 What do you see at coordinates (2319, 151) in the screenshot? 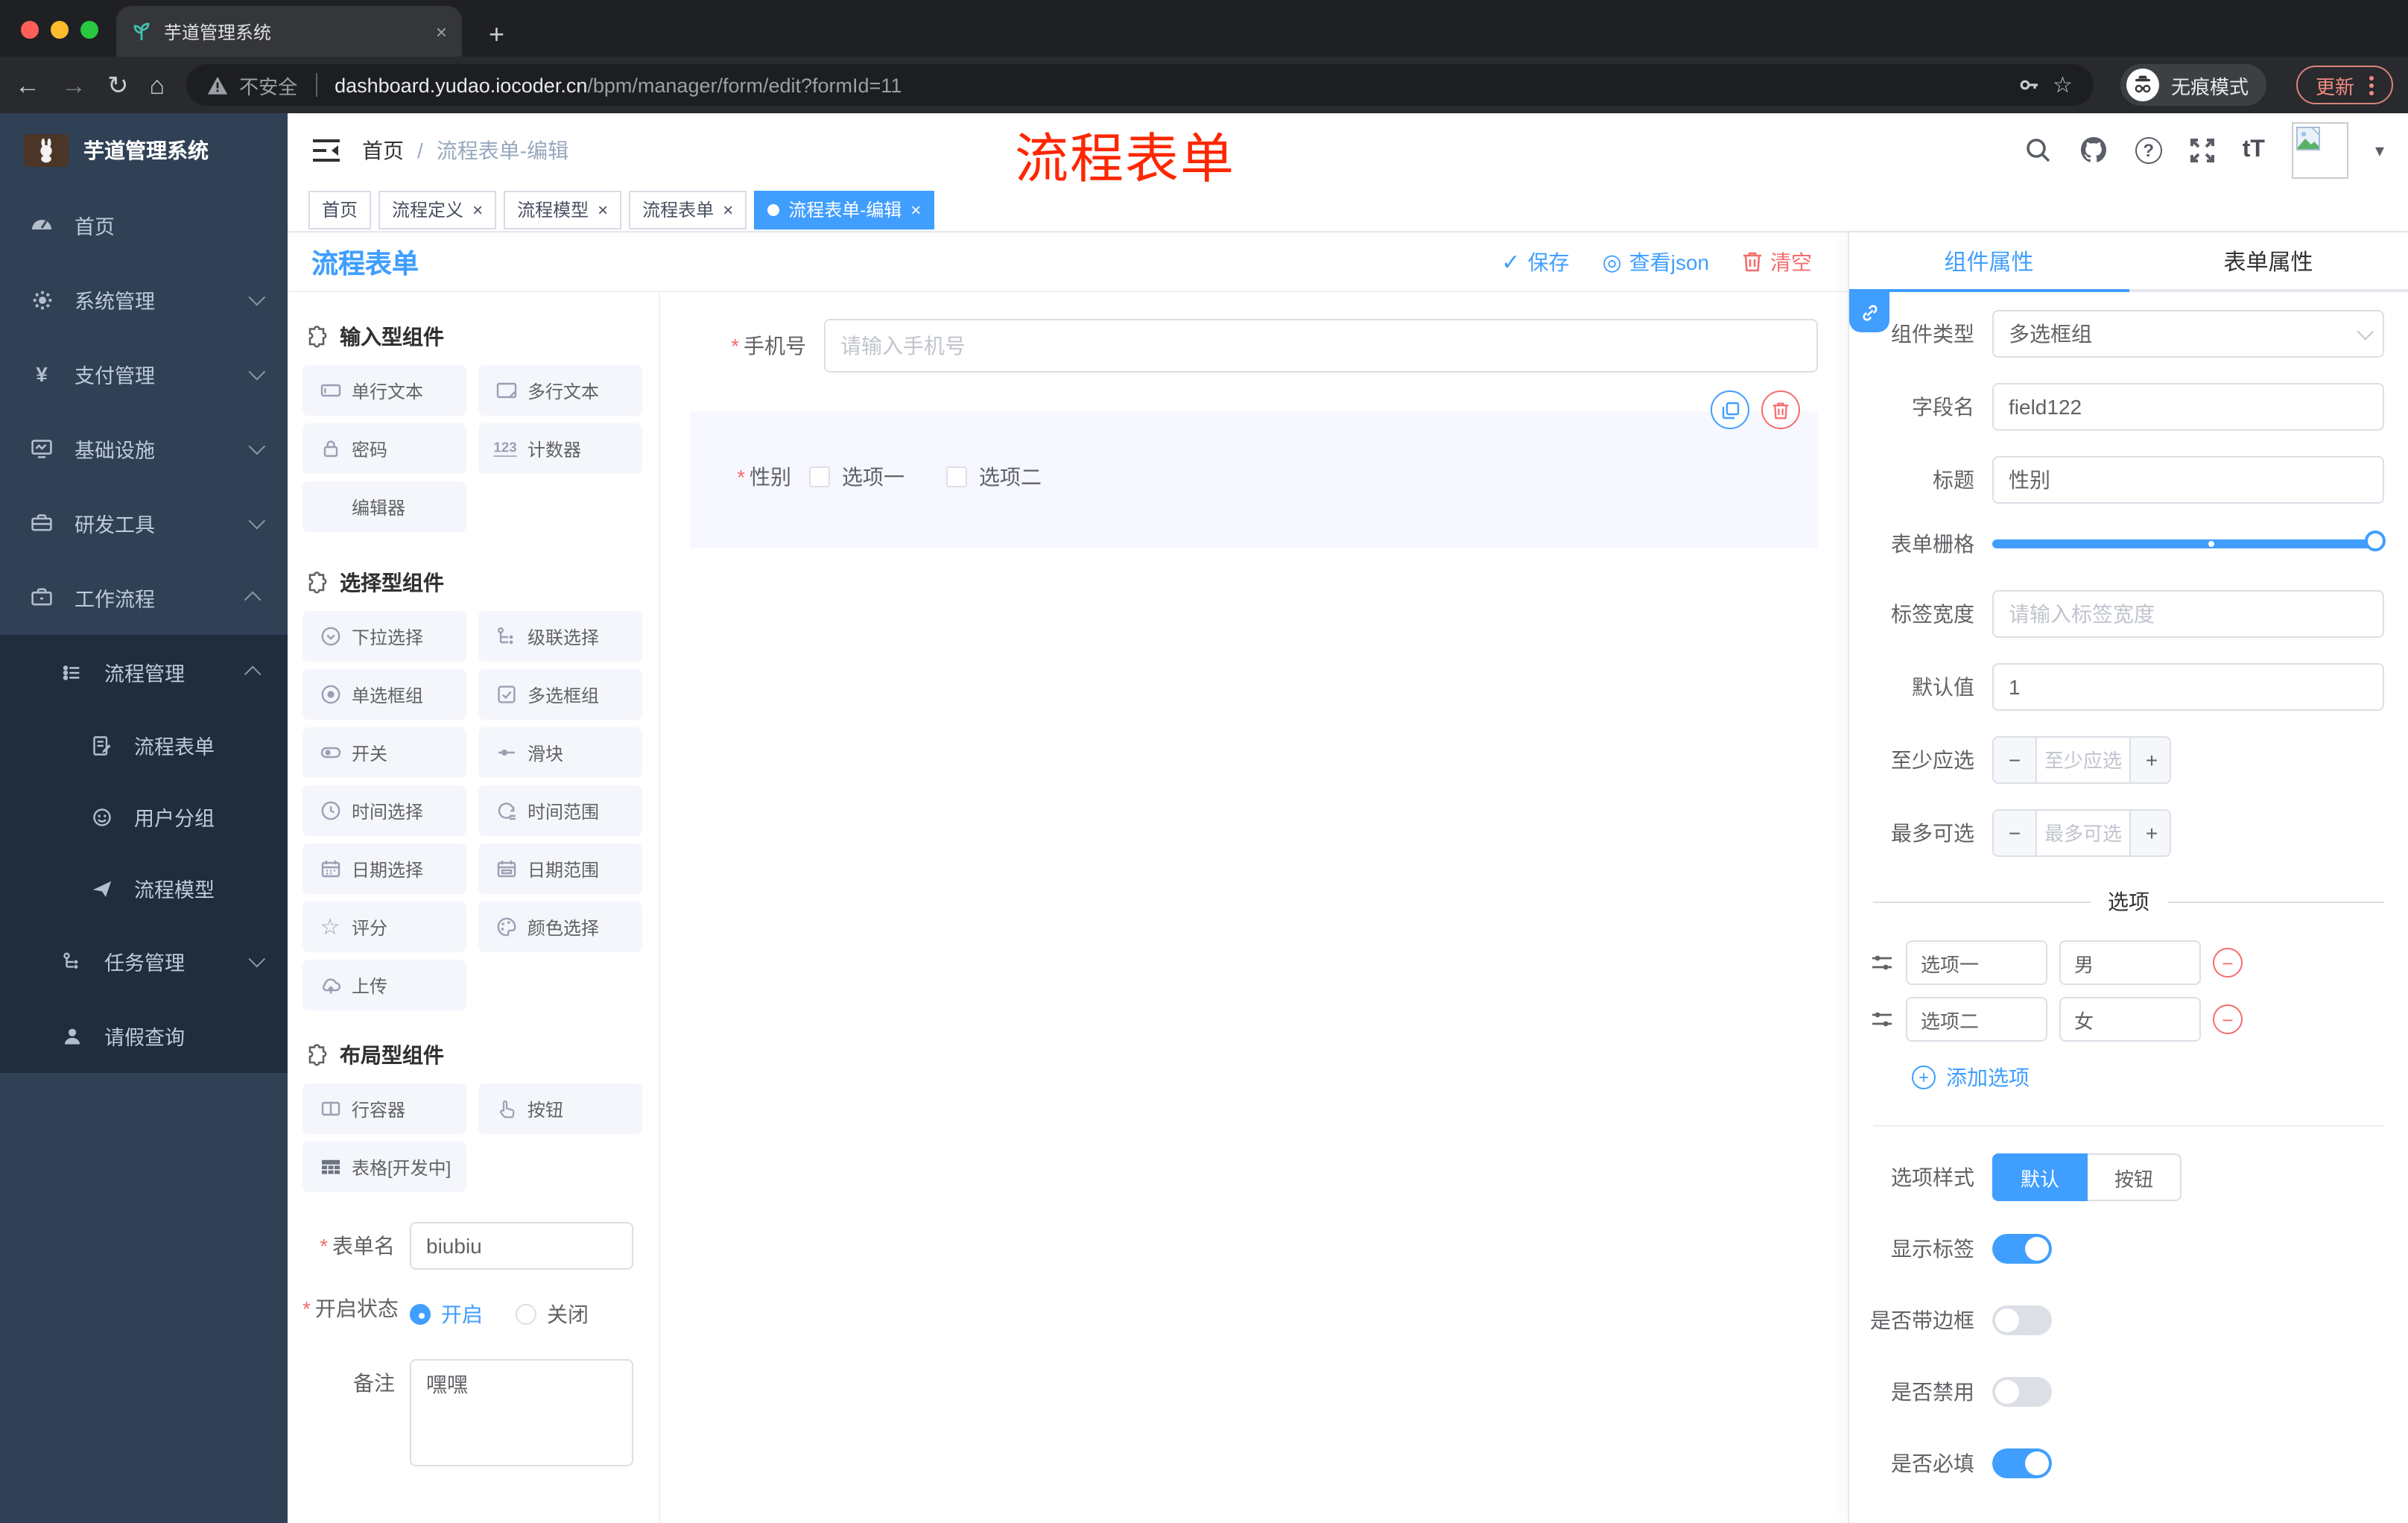
I see `avatar` at bounding box center [2319, 151].